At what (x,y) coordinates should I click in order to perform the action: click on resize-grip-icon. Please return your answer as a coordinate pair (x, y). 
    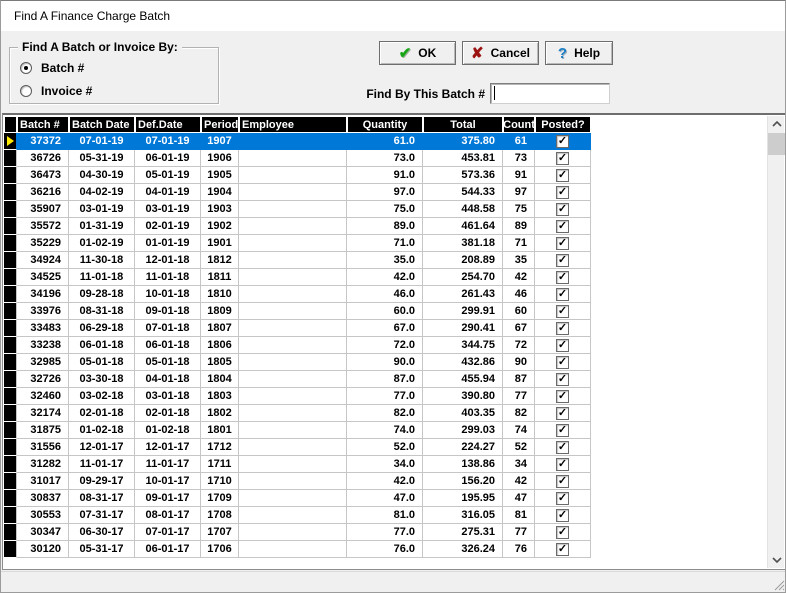
    Looking at the image, I should click on (778, 584).